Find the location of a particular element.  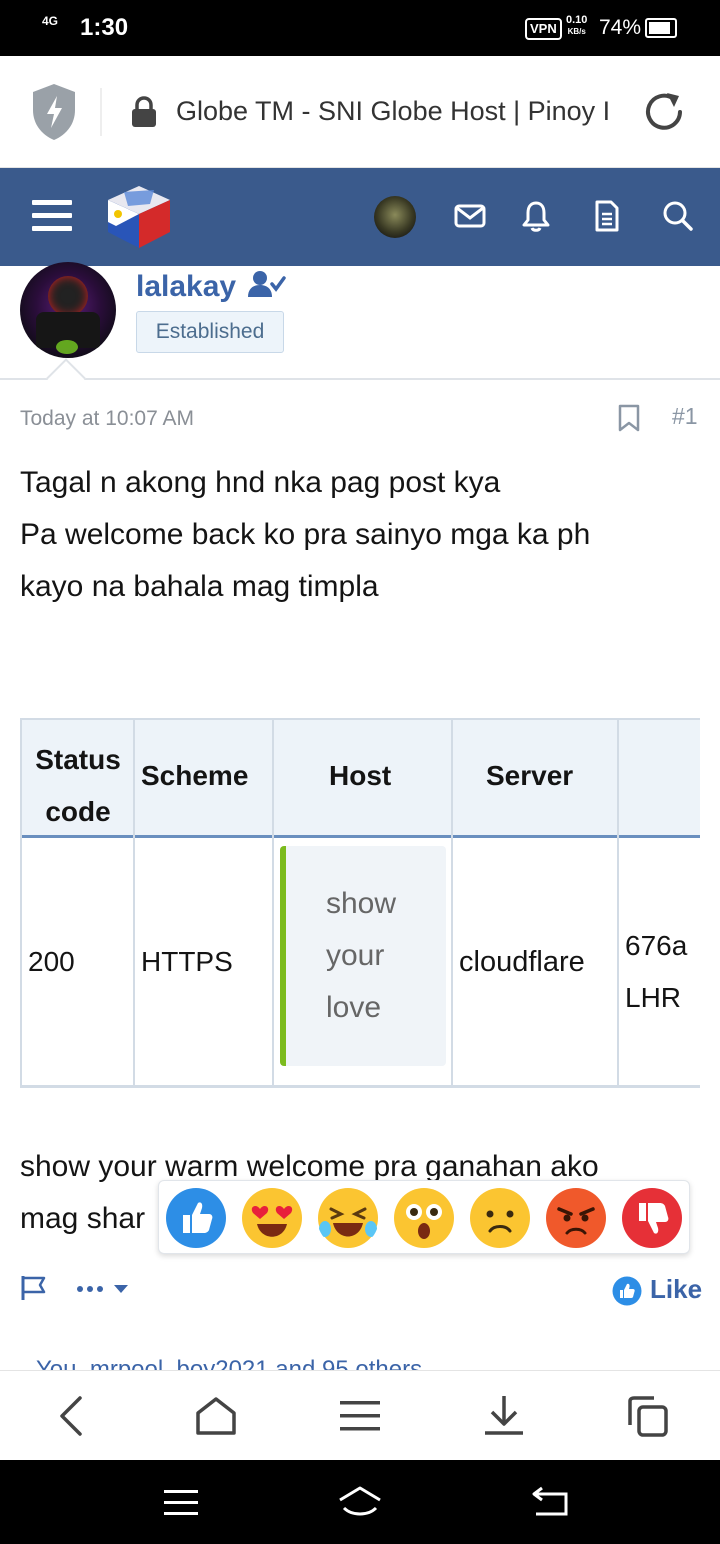

td-server: cloudflare is located at coordinates (522, 962).